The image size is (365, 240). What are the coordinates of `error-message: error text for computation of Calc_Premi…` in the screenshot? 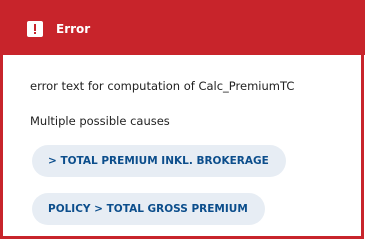 It's located at (162, 86).